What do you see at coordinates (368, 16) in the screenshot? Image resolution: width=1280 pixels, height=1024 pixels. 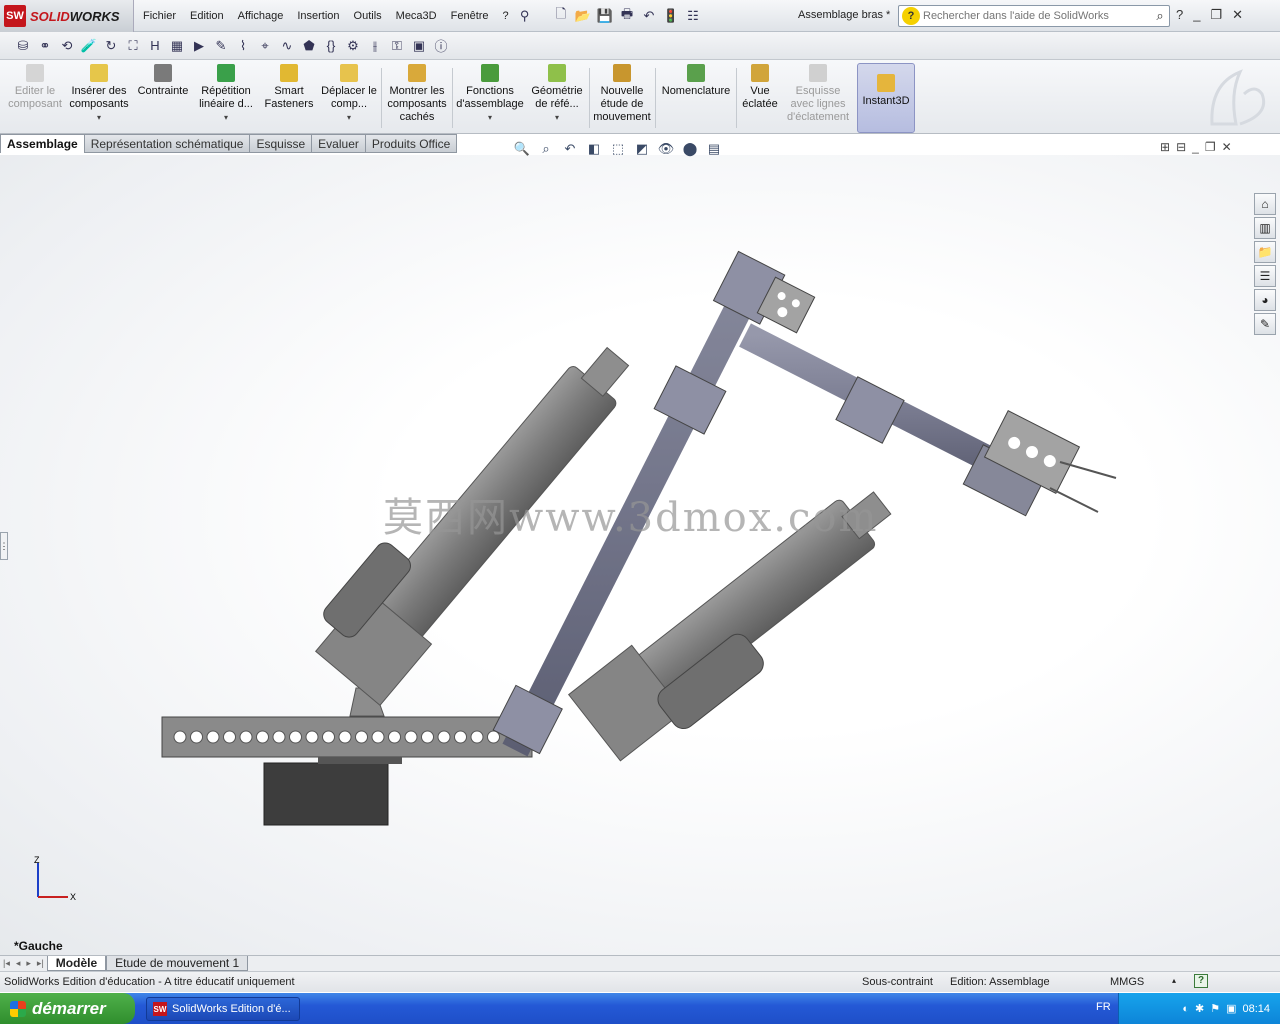 I see `menu-outils: Outils` at bounding box center [368, 16].